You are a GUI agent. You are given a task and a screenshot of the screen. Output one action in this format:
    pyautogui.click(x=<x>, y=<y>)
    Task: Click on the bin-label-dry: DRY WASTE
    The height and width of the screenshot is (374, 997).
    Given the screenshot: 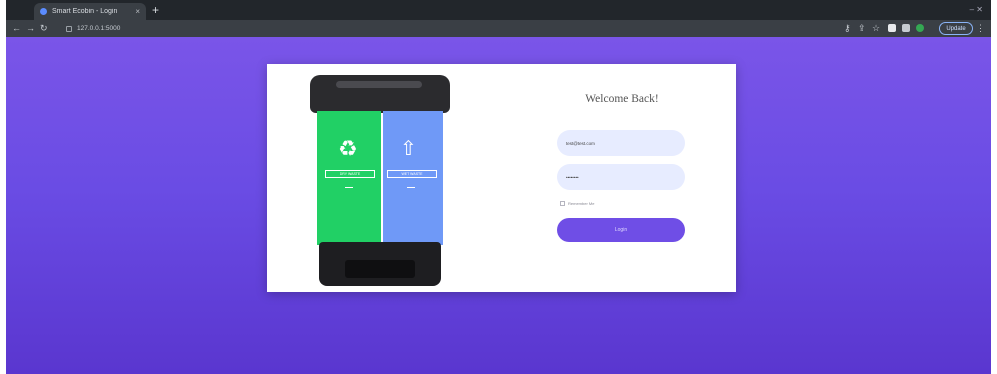 What is the action you would take?
    pyautogui.click(x=350, y=174)
    